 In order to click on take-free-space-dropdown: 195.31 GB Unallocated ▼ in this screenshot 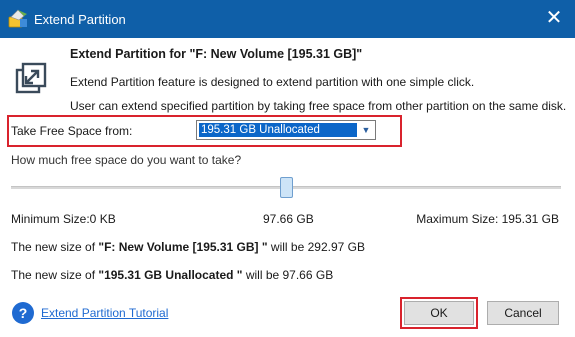, I will do `click(286, 130)`.